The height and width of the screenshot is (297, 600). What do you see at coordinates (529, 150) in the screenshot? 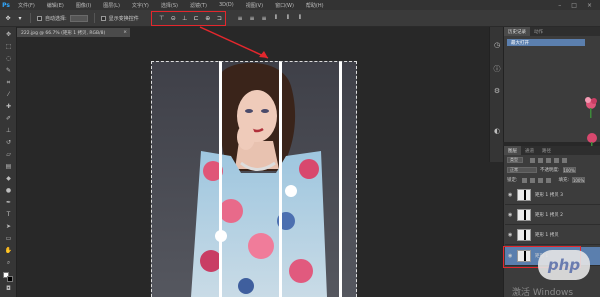
I see `tab-channels: 通道` at bounding box center [529, 150].